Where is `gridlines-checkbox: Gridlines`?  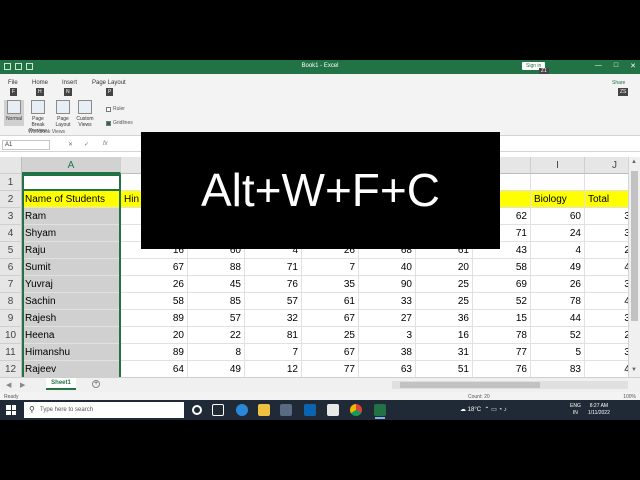 gridlines-checkbox: Gridlines is located at coordinates (119, 123).